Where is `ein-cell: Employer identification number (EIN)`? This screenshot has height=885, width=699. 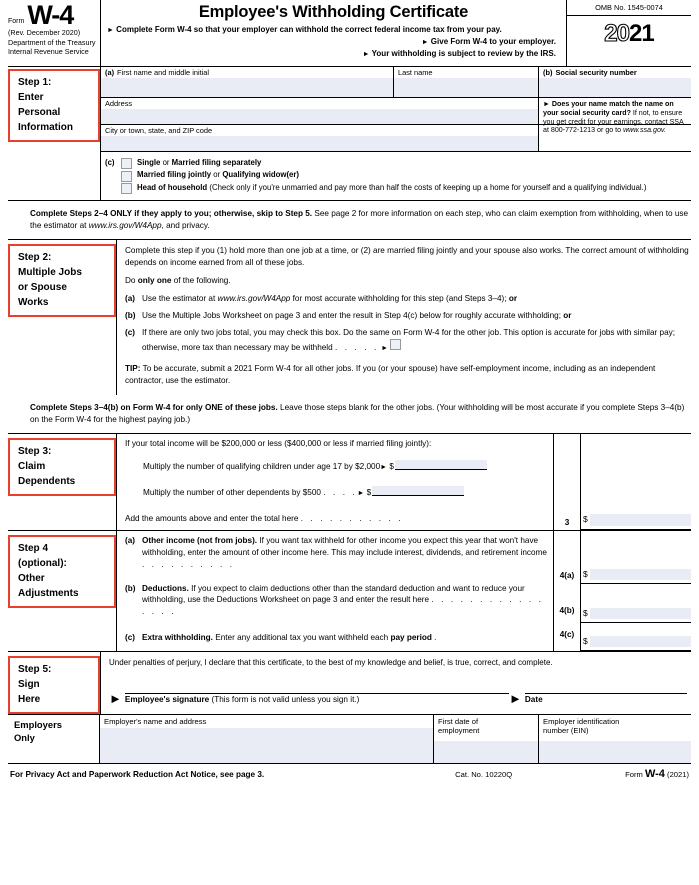 ein-cell: Employer identification number (EIN) is located at coordinates (615, 739).